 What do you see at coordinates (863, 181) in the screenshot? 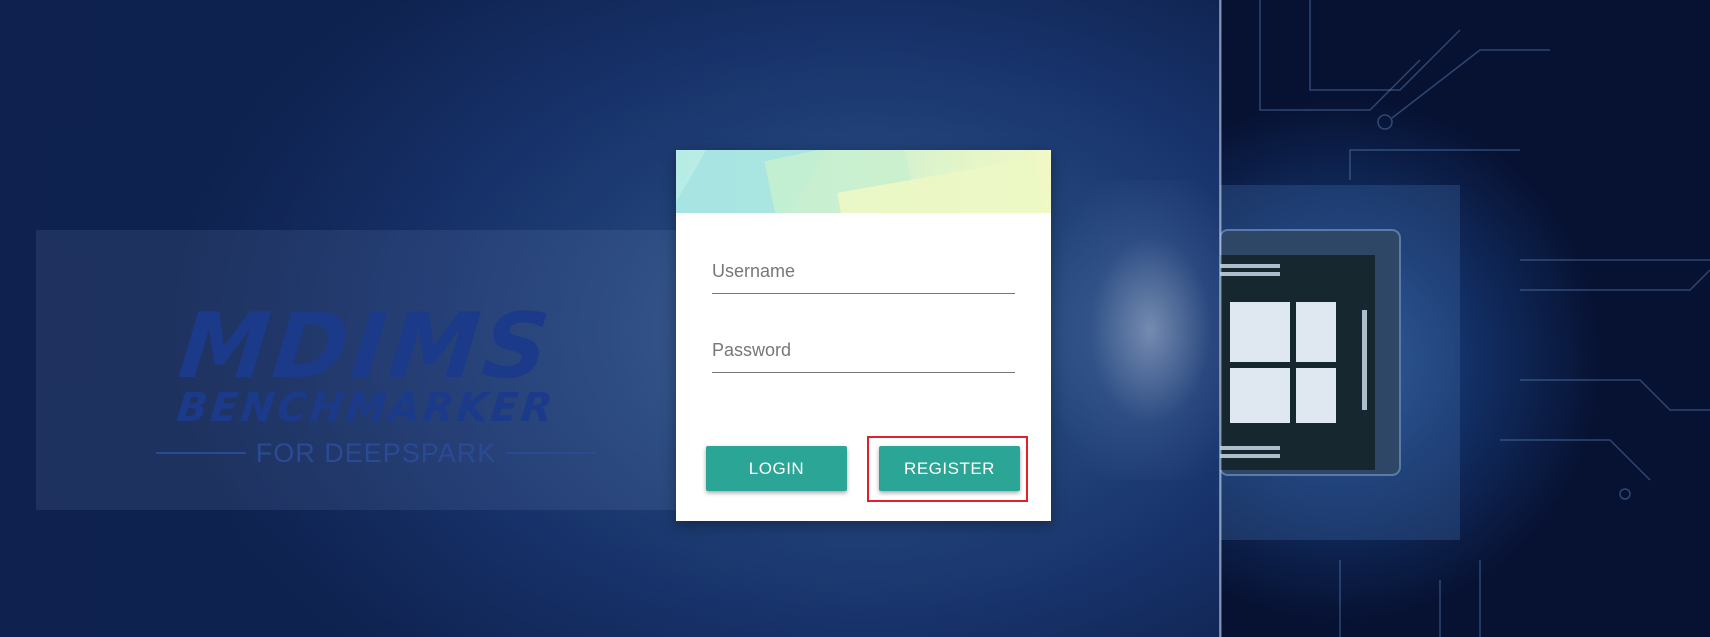
I see `login-card-header` at bounding box center [863, 181].